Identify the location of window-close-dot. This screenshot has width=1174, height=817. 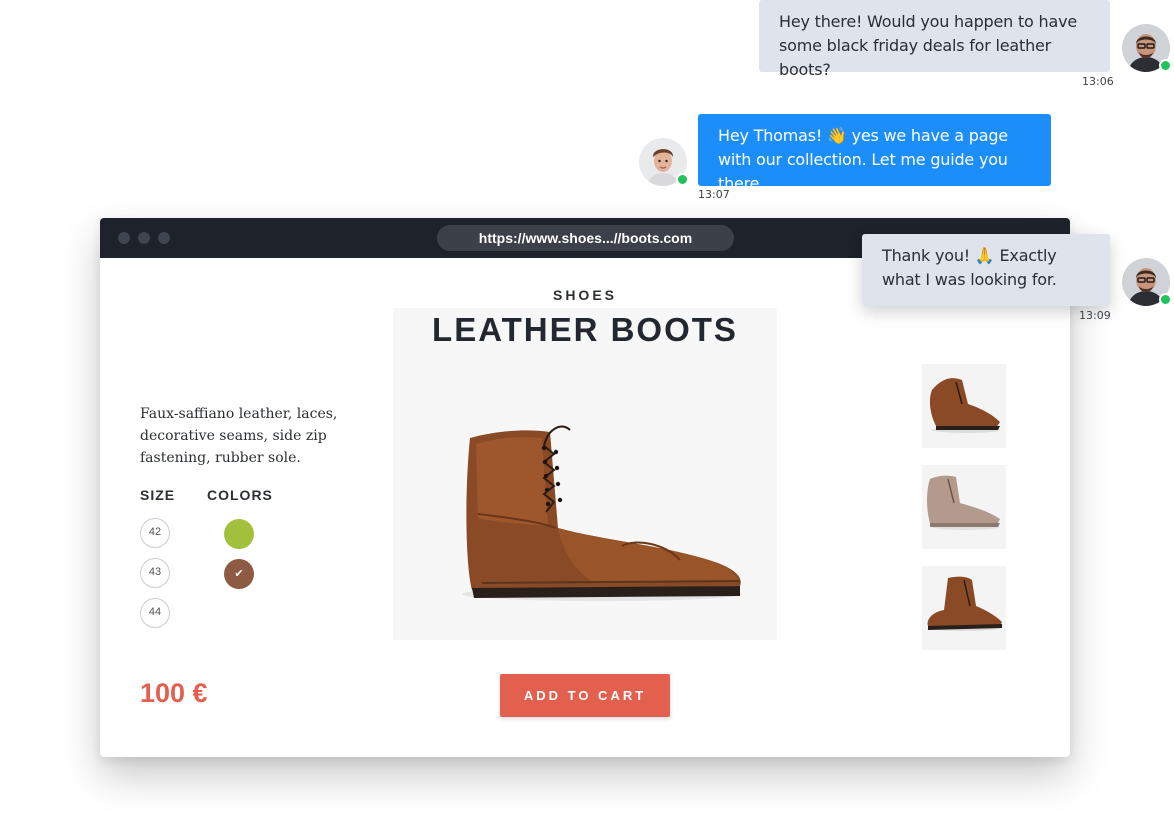
(124, 238).